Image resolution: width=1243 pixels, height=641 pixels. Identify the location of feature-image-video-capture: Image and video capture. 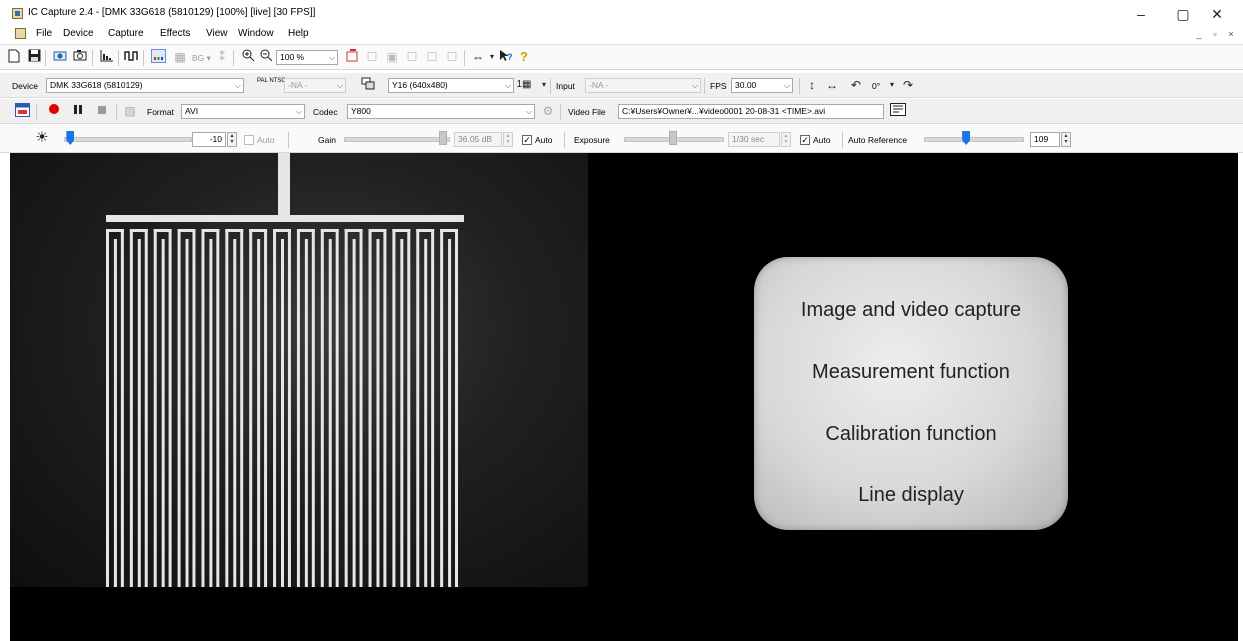
(911, 310).